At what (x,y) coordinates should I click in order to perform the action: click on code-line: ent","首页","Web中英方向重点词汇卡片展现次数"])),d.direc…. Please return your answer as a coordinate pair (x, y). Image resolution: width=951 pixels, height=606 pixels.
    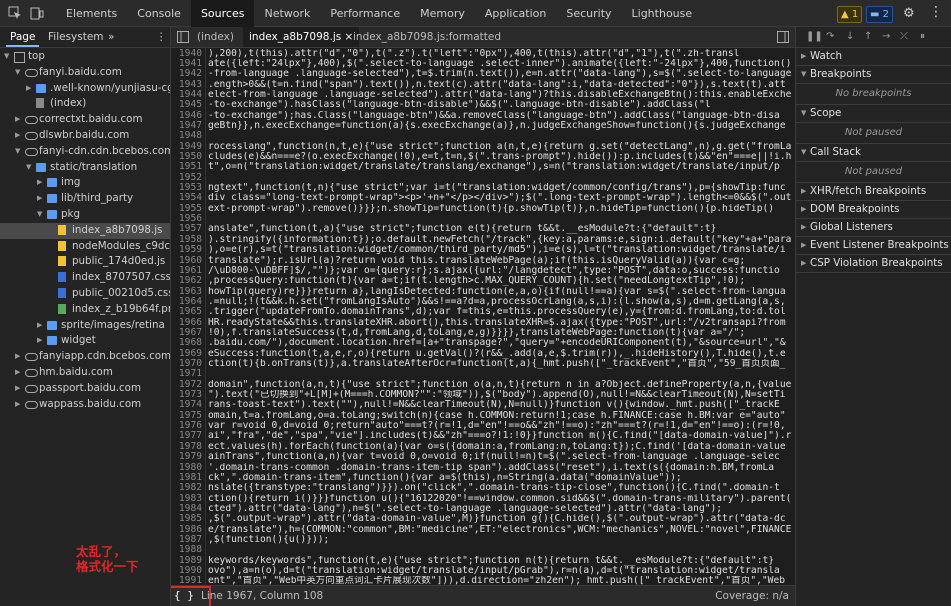
    Looking at the image, I should click on (497, 580).